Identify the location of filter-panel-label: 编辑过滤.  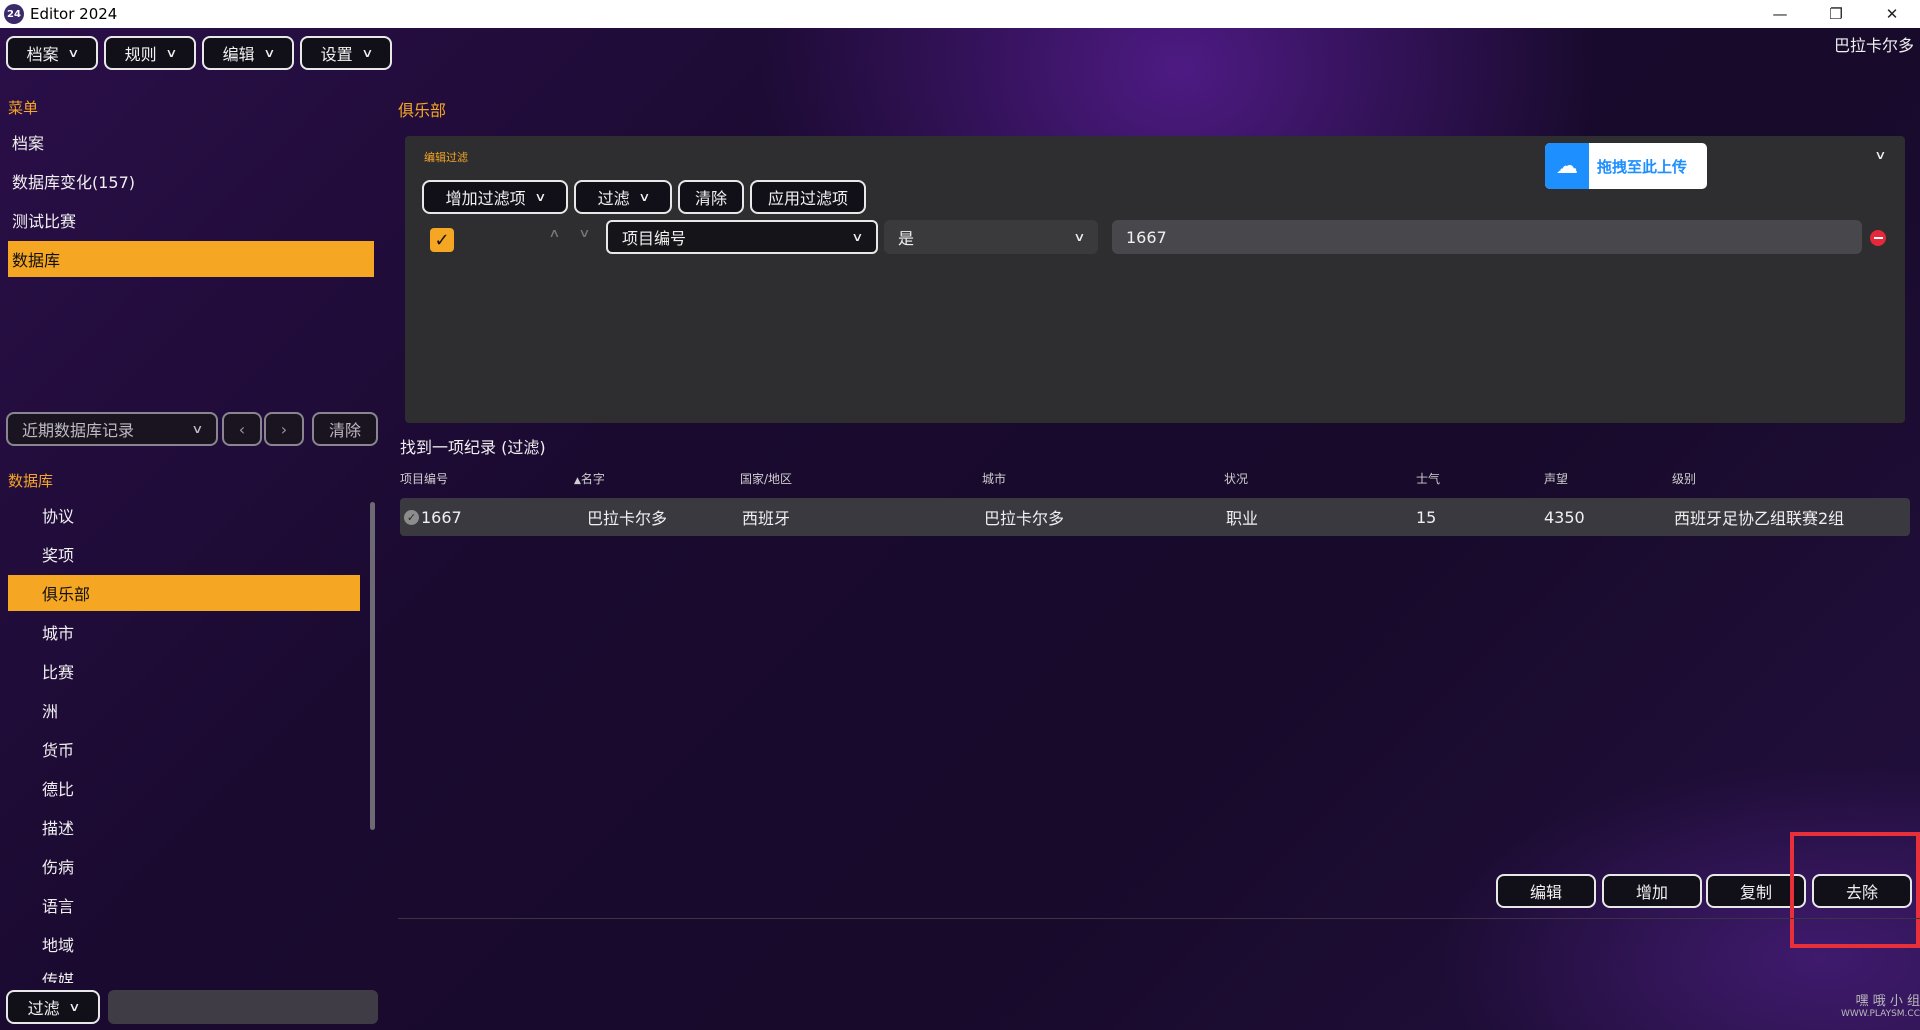
(446, 157).